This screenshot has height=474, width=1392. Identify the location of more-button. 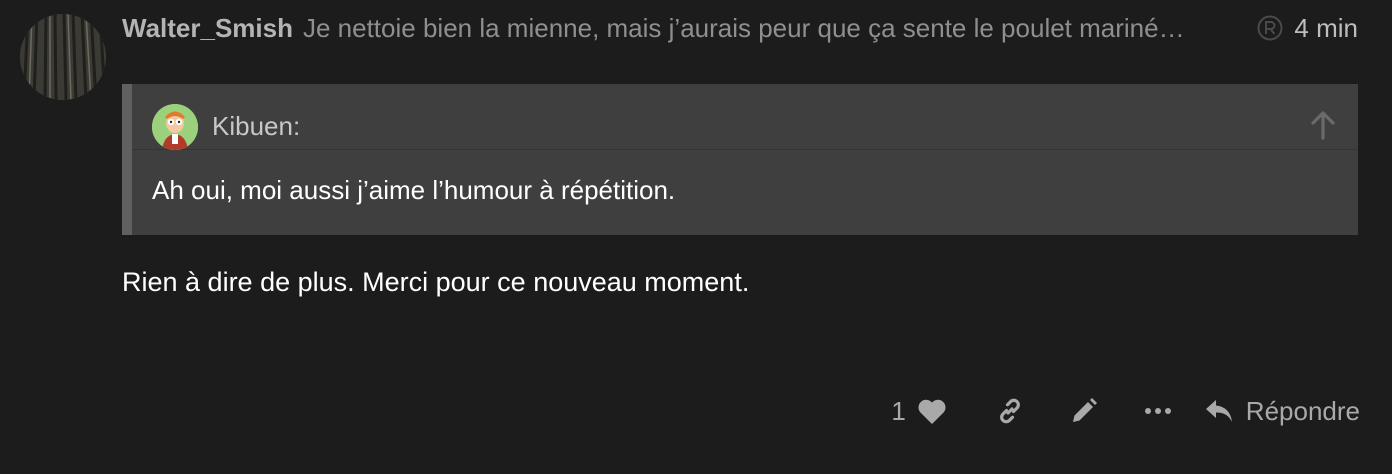
(1158, 411).